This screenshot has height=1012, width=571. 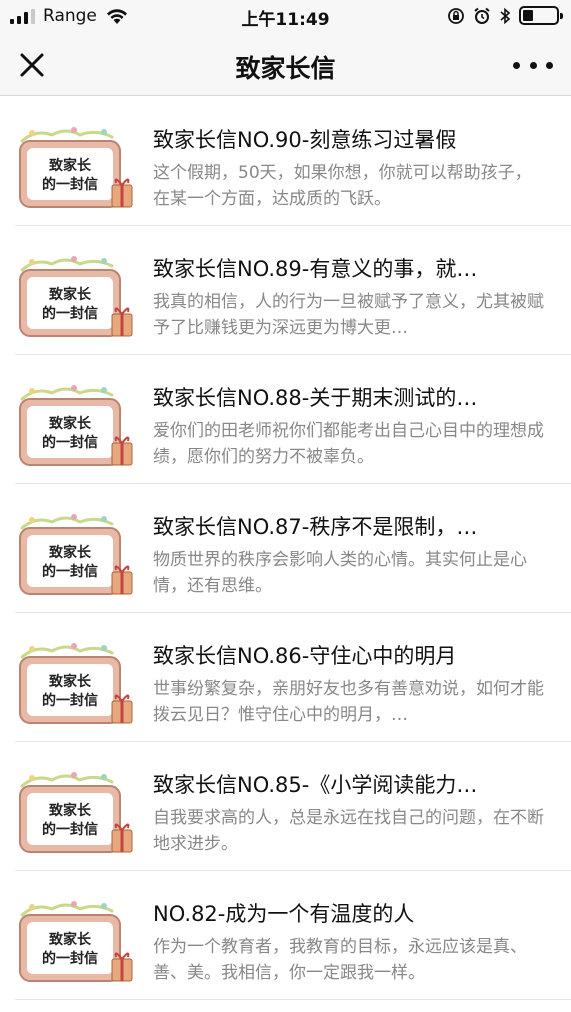 I want to click on status-right, so click(x=505, y=15).